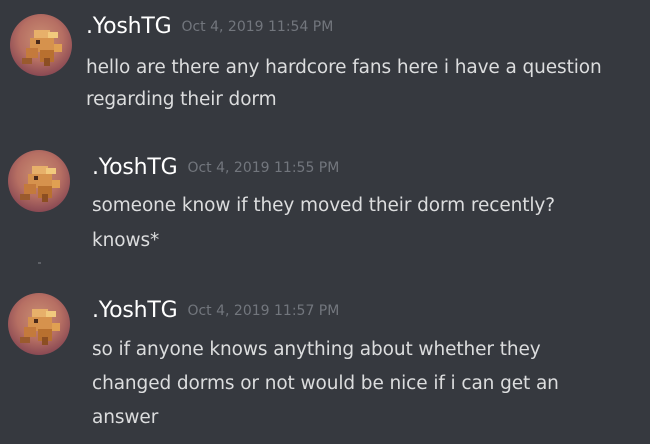 The image size is (650, 444). I want to click on message-header: .YoshTG Oct 4, 2019 11:57 PM, so click(215, 310).